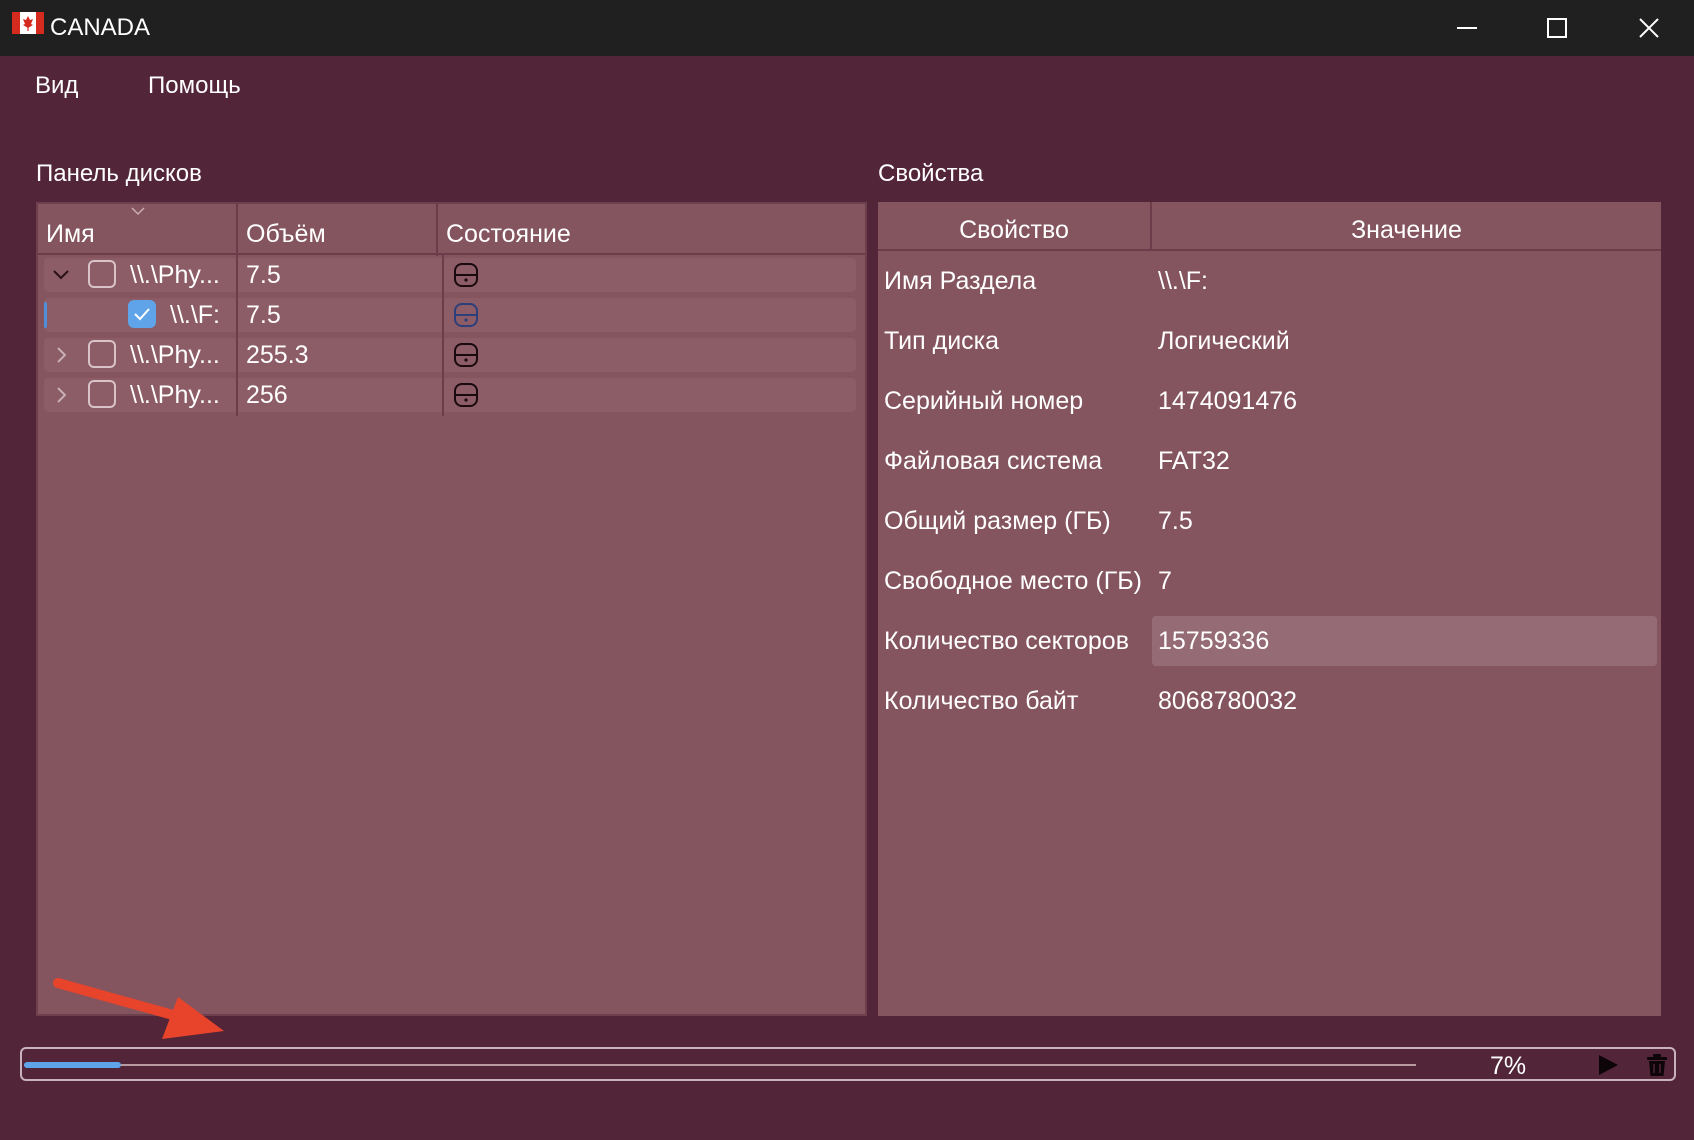 The width and height of the screenshot is (1694, 1140). Describe the element at coordinates (195, 315) in the screenshot. I see `row-name: \\.\F:` at that location.